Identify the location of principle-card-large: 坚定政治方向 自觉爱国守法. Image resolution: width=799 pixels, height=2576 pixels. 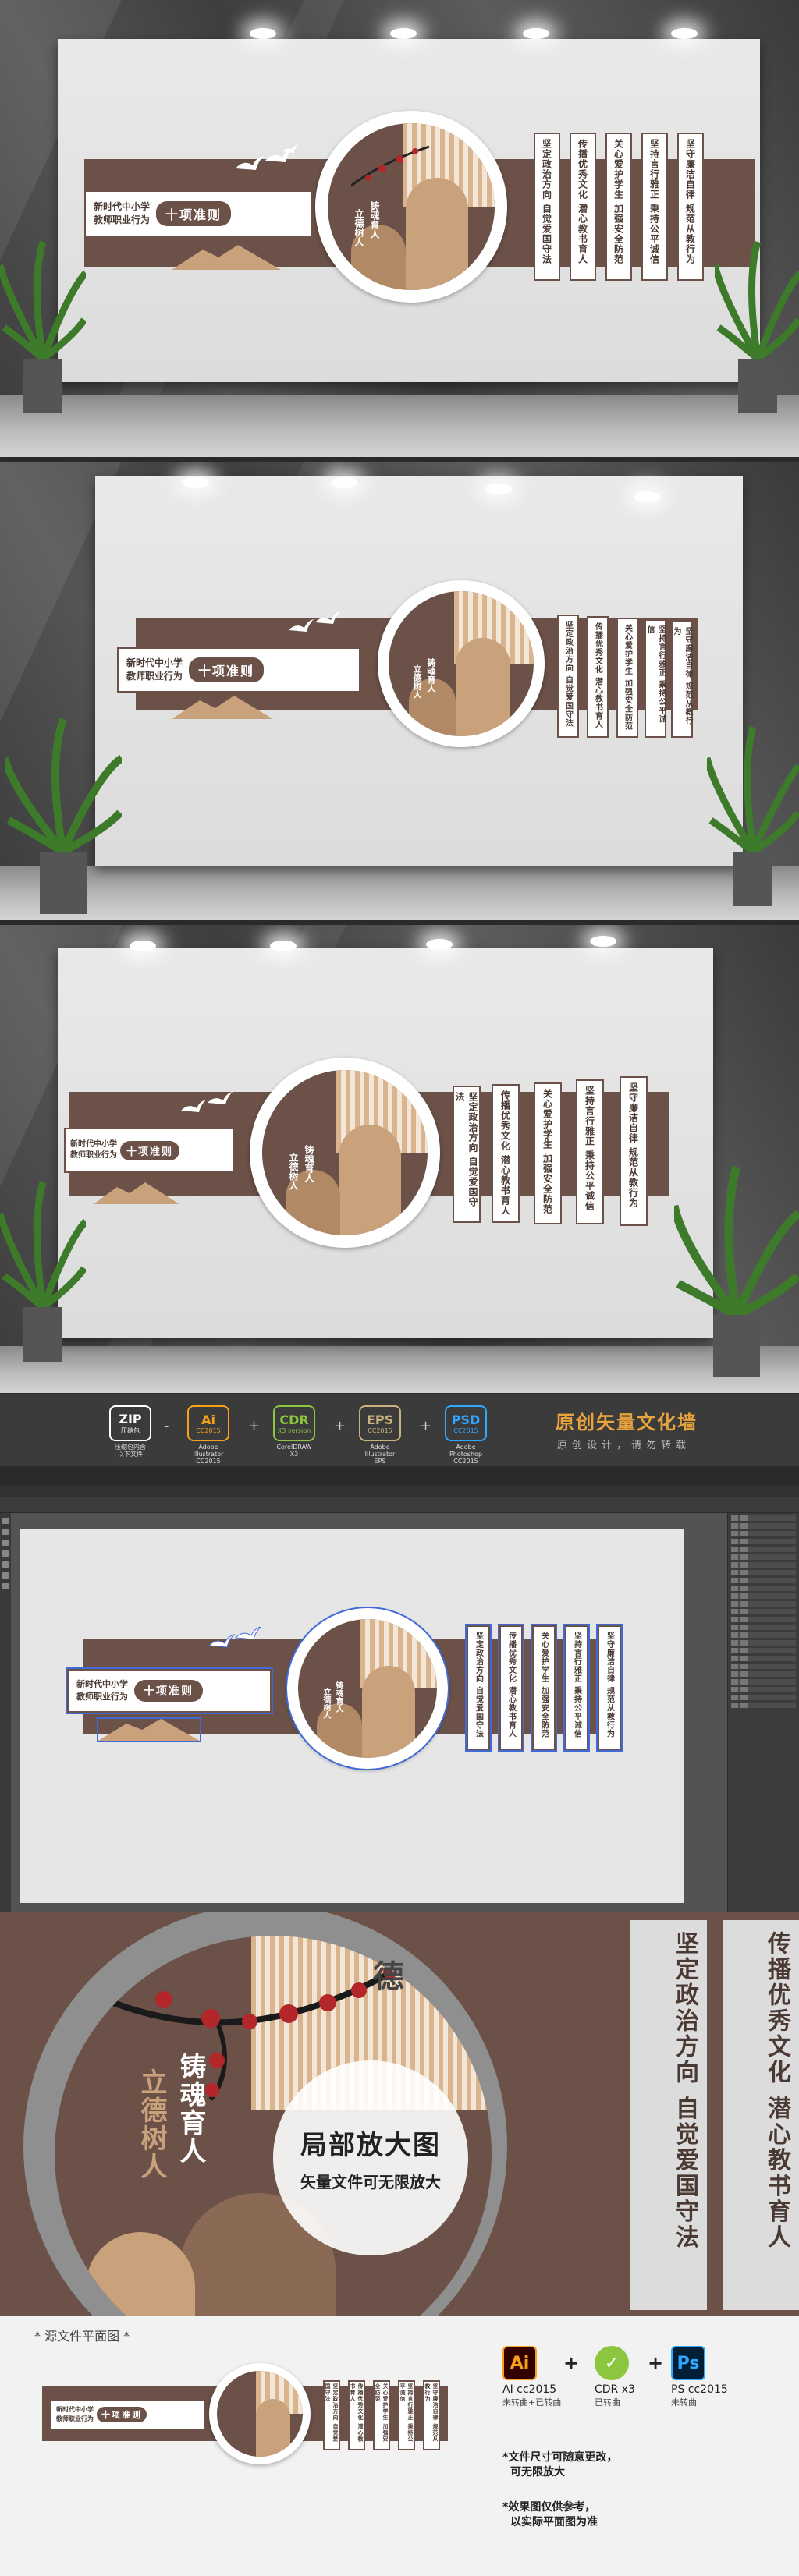
(668, 2115).